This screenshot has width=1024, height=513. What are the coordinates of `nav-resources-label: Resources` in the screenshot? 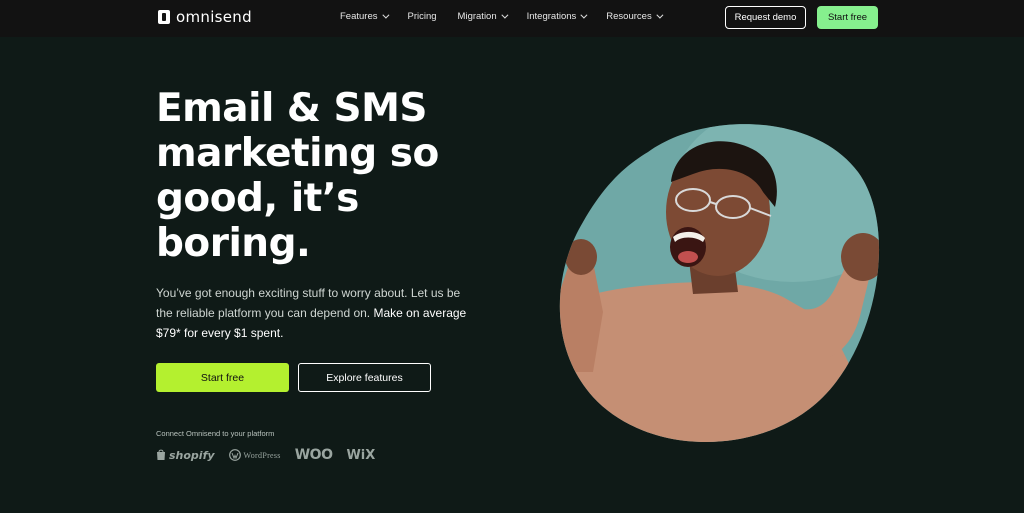 It's located at (629, 16).